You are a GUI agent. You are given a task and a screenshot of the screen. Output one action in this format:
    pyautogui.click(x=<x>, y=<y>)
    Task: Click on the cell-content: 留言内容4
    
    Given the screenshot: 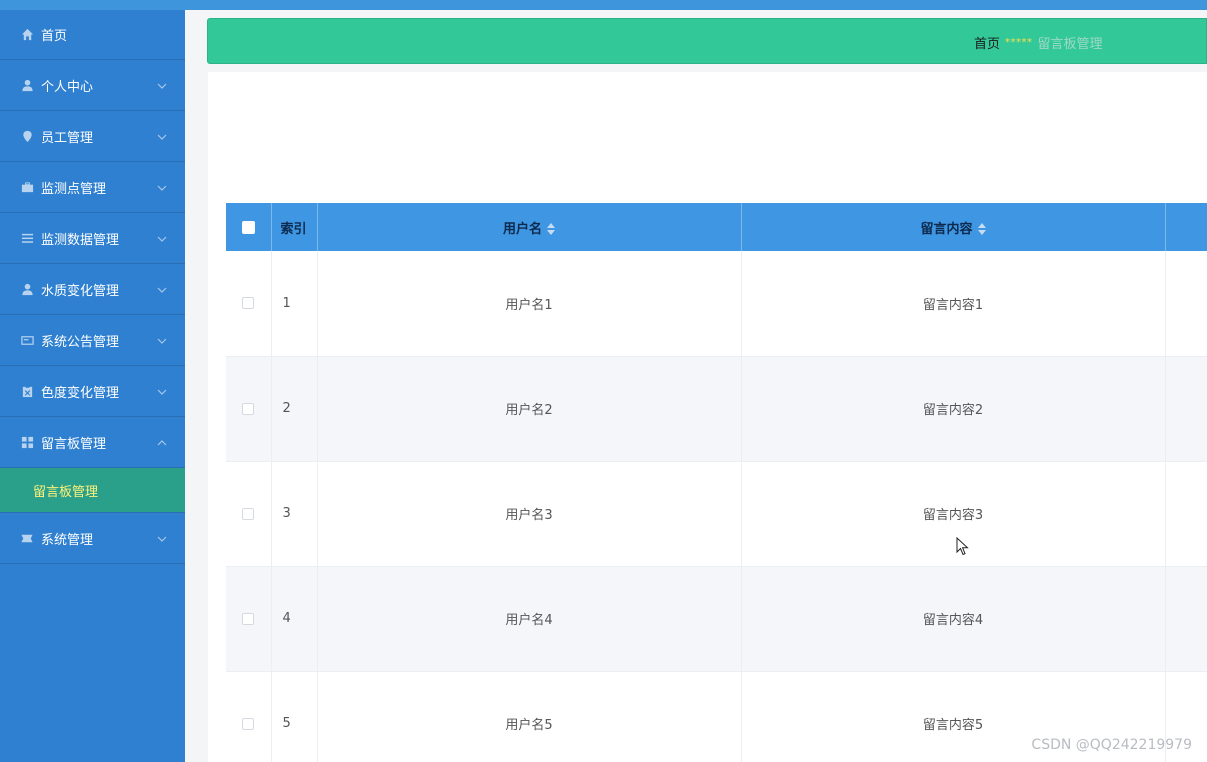 What is the action you would take?
    pyautogui.click(x=953, y=619)
    